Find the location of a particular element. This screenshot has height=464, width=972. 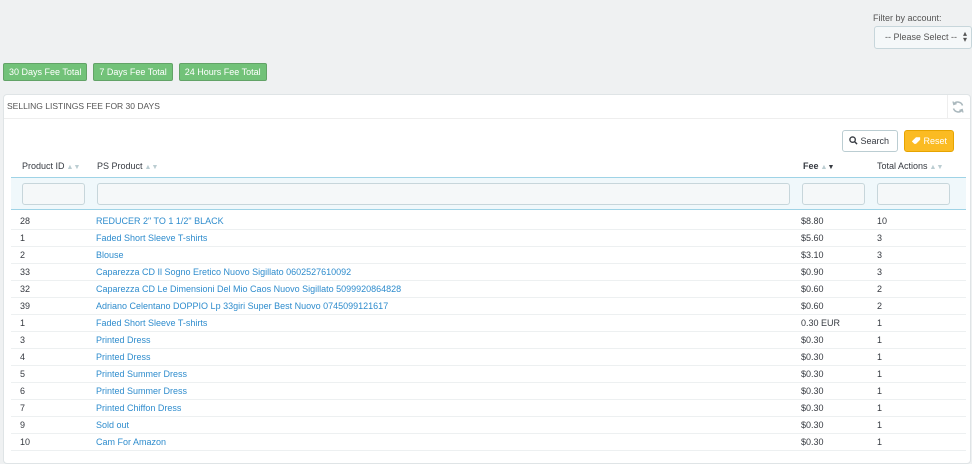

product-link: Cam For Amazon is located at coordinates (131, 442).